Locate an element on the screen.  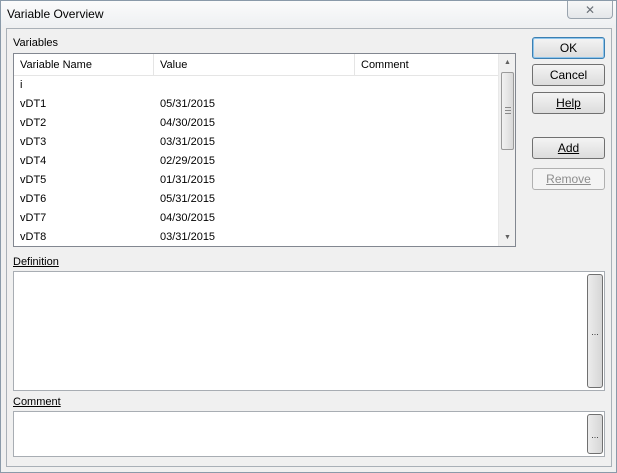
table-row: vDT4 02/29/2015 is located at coordinates (256, 161).